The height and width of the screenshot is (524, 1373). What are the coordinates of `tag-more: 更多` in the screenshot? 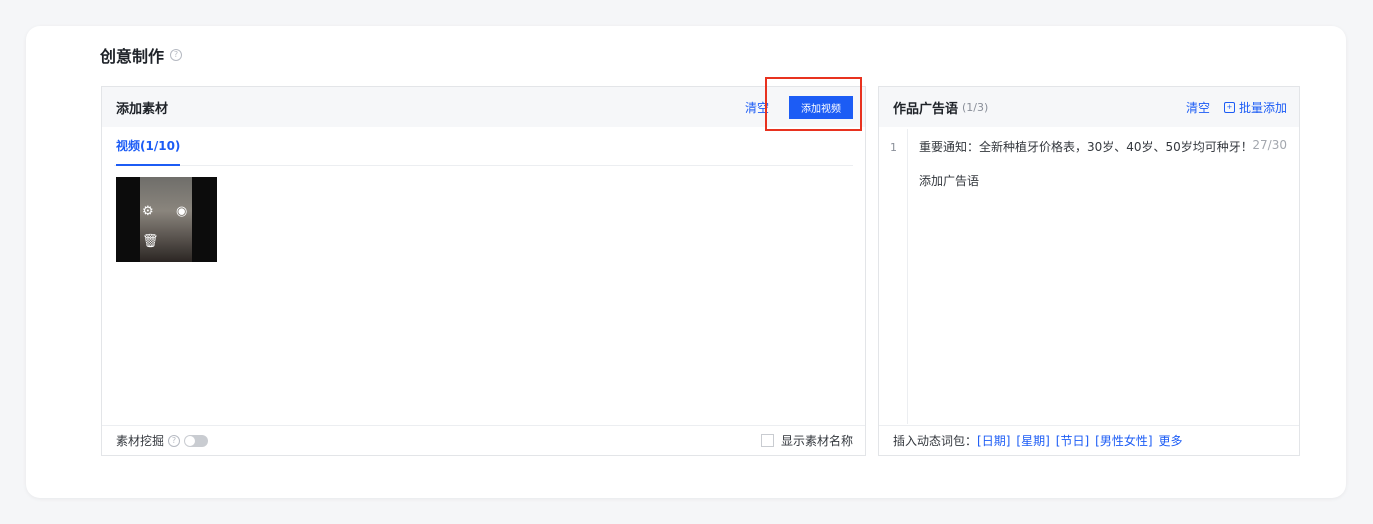 It's located at (1171, 440).